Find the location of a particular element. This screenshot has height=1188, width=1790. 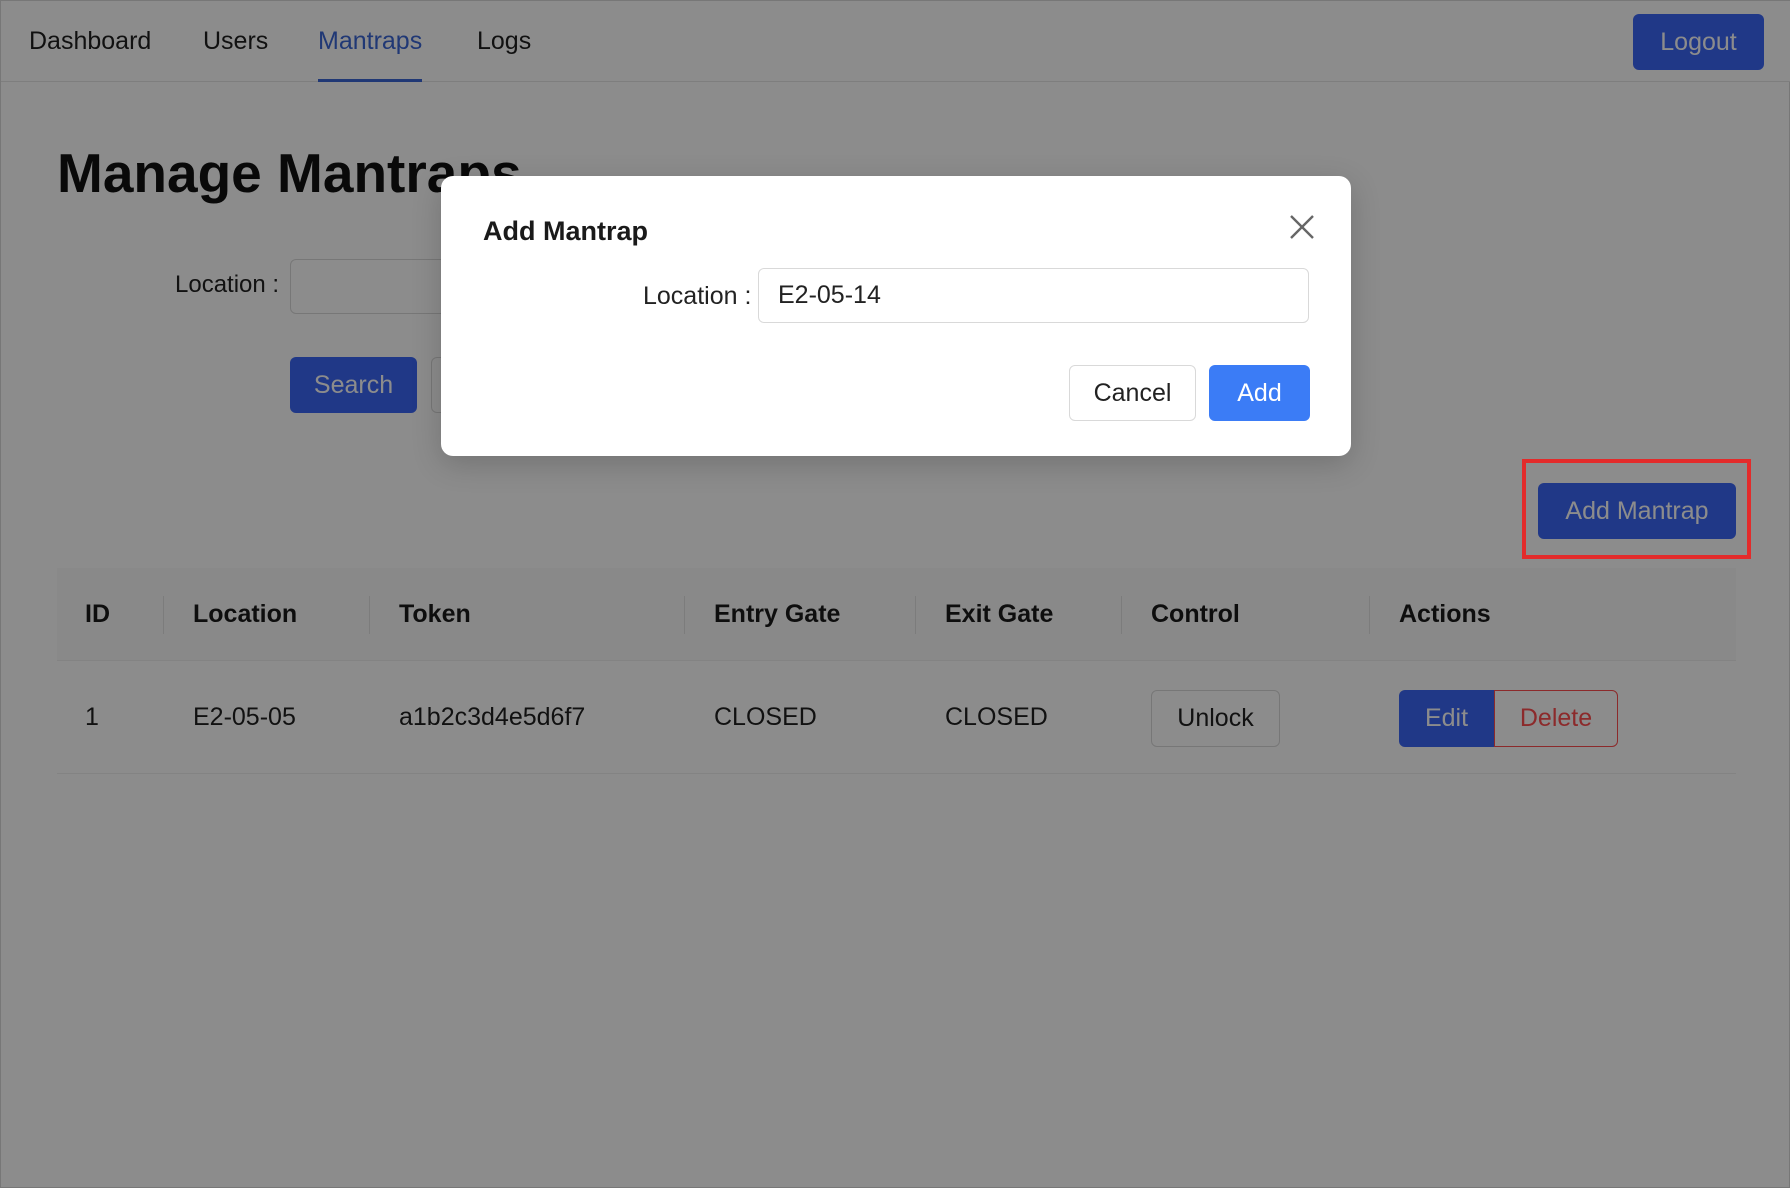

modal-location-label: Location : is located at coordinates (697, 296).